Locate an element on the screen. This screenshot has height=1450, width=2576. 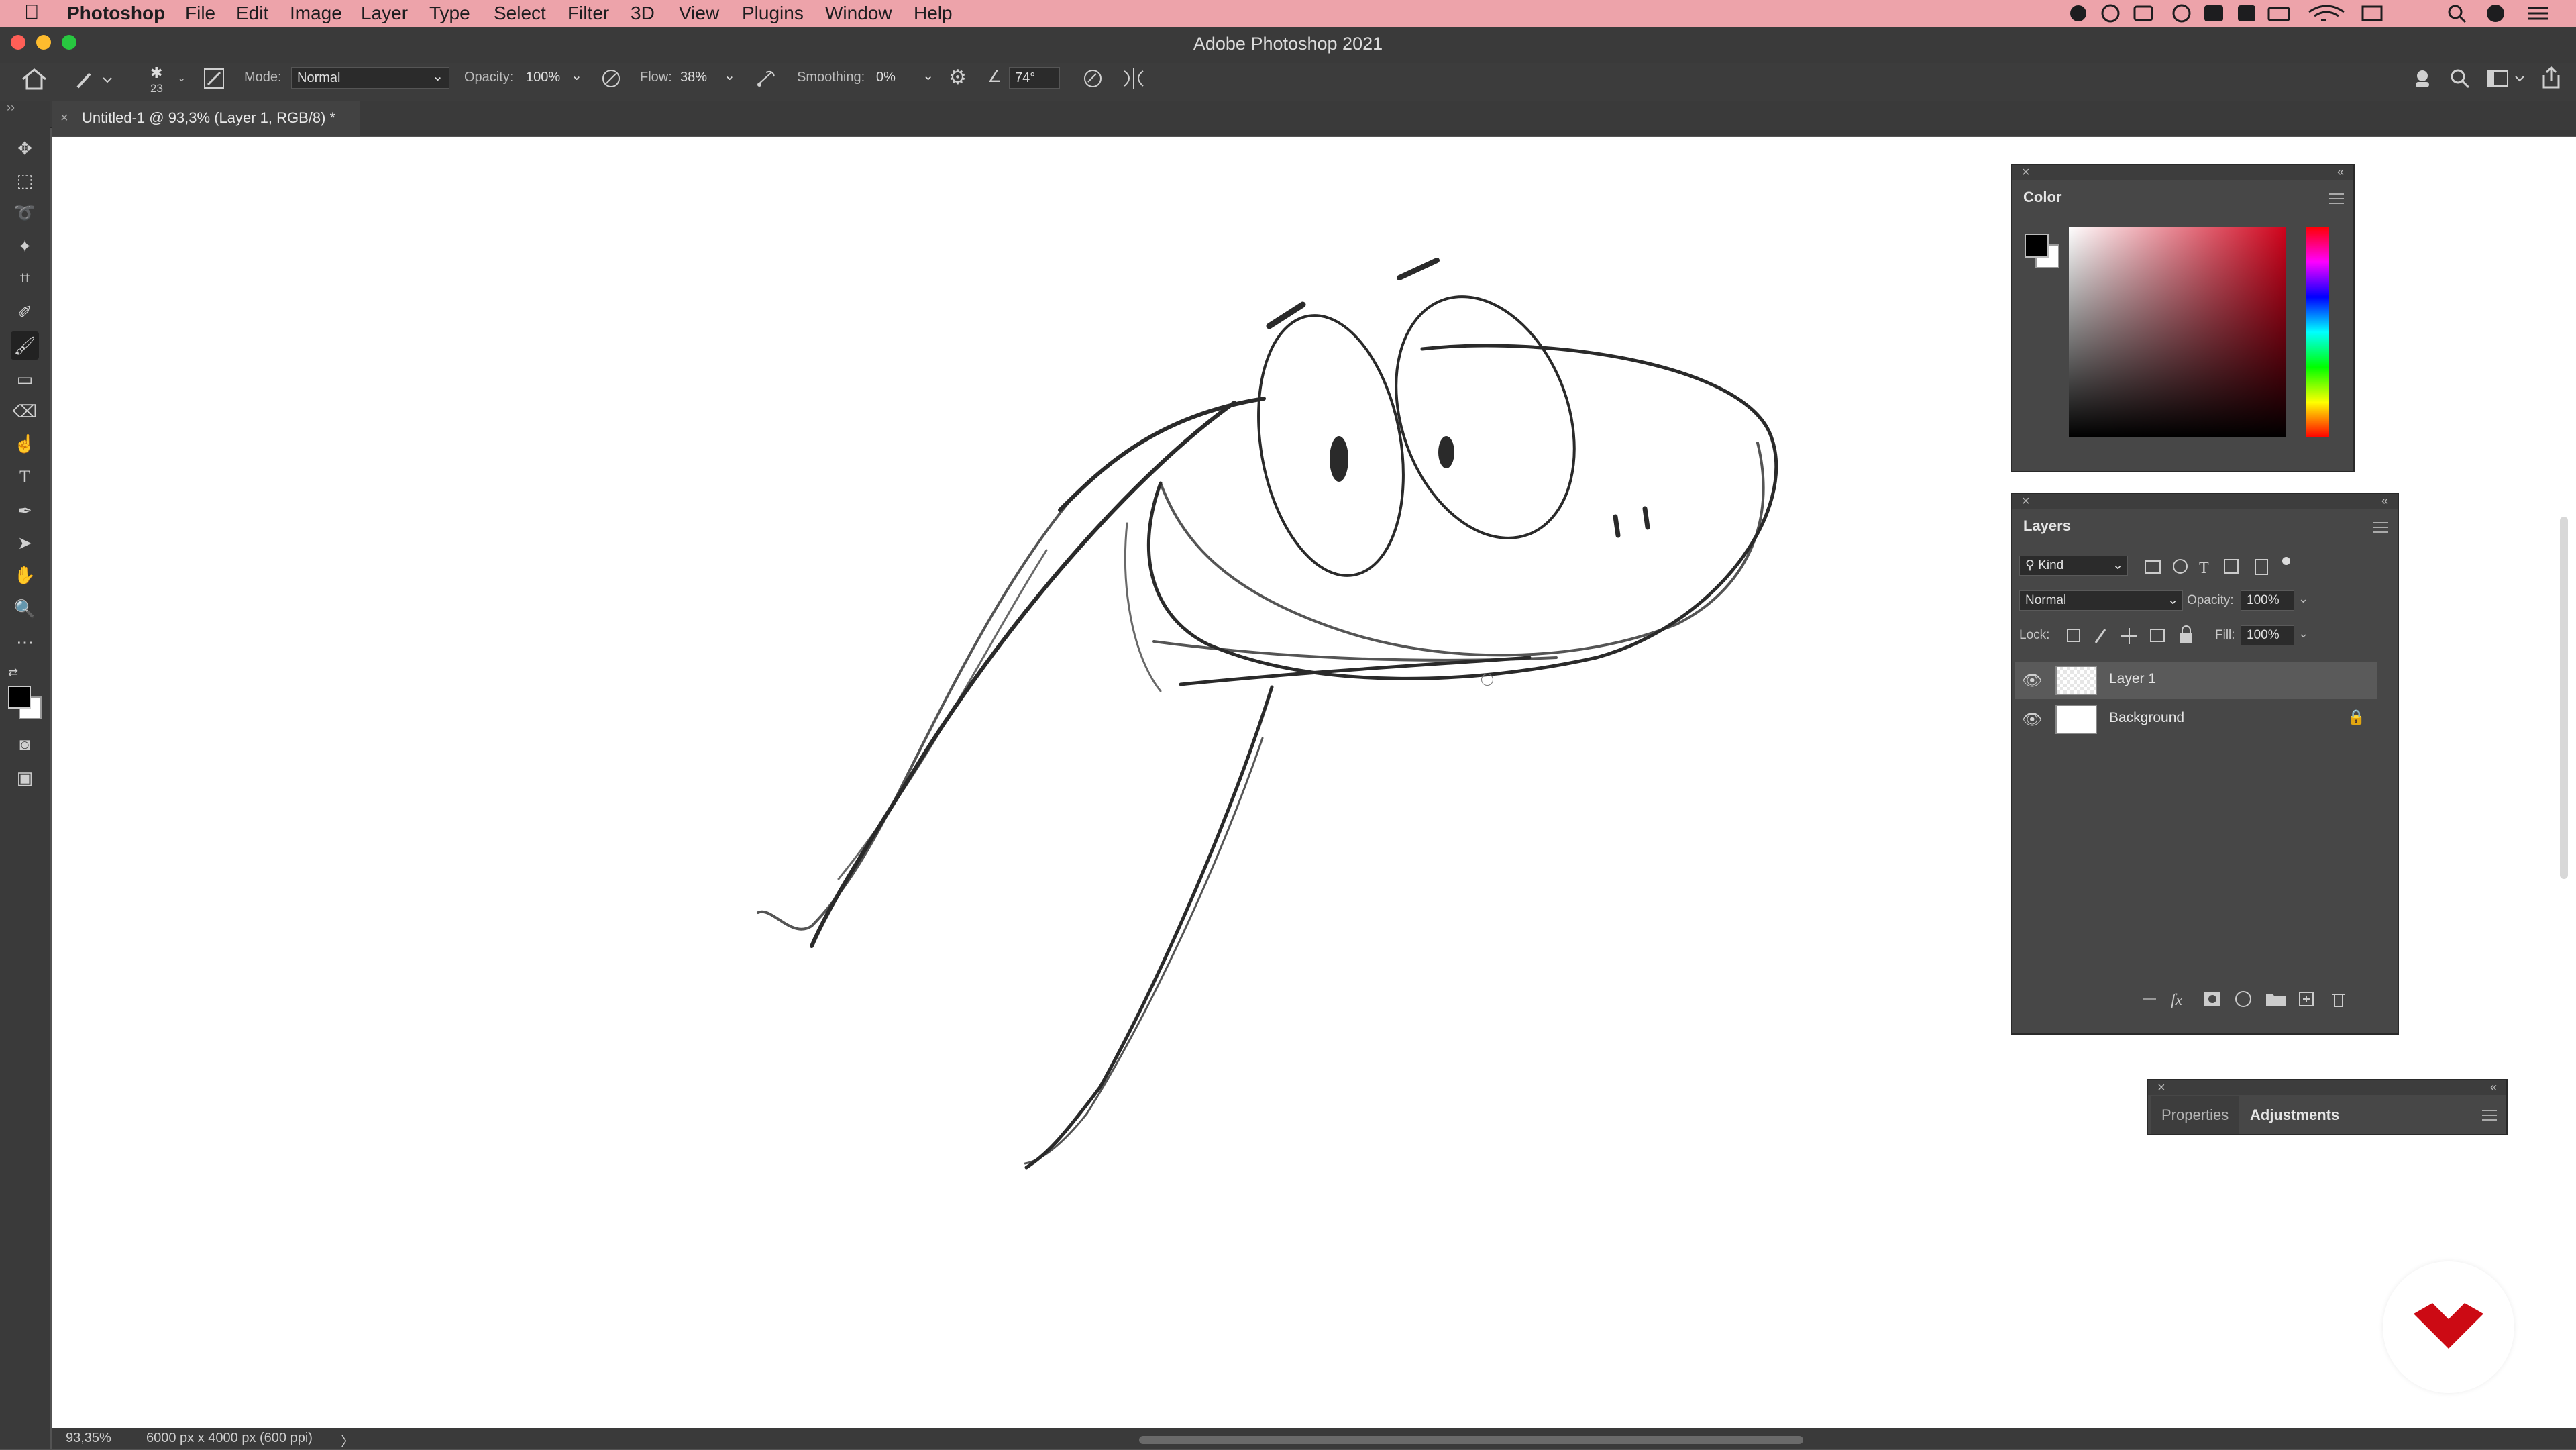
share-icon is located at coordinates (2551, 78).